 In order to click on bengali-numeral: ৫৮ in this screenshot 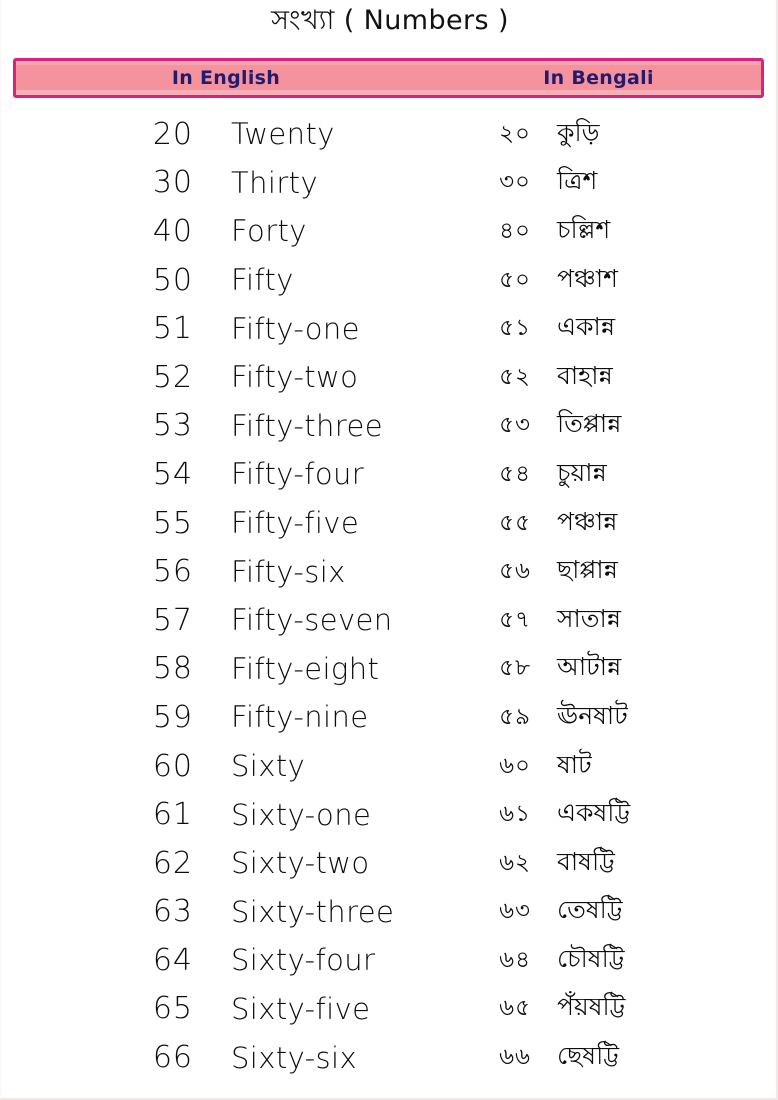, I will do `click(515, 668)`.